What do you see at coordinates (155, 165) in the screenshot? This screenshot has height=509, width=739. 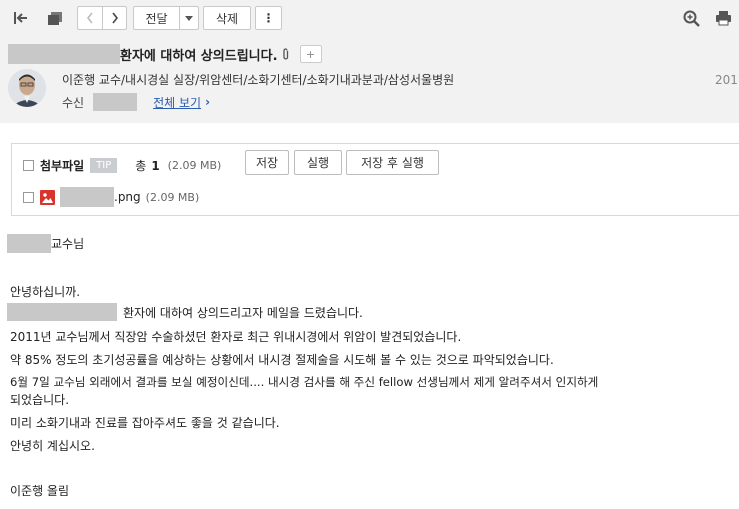 I see `total-count: 1` at bounding box center [155, 165].